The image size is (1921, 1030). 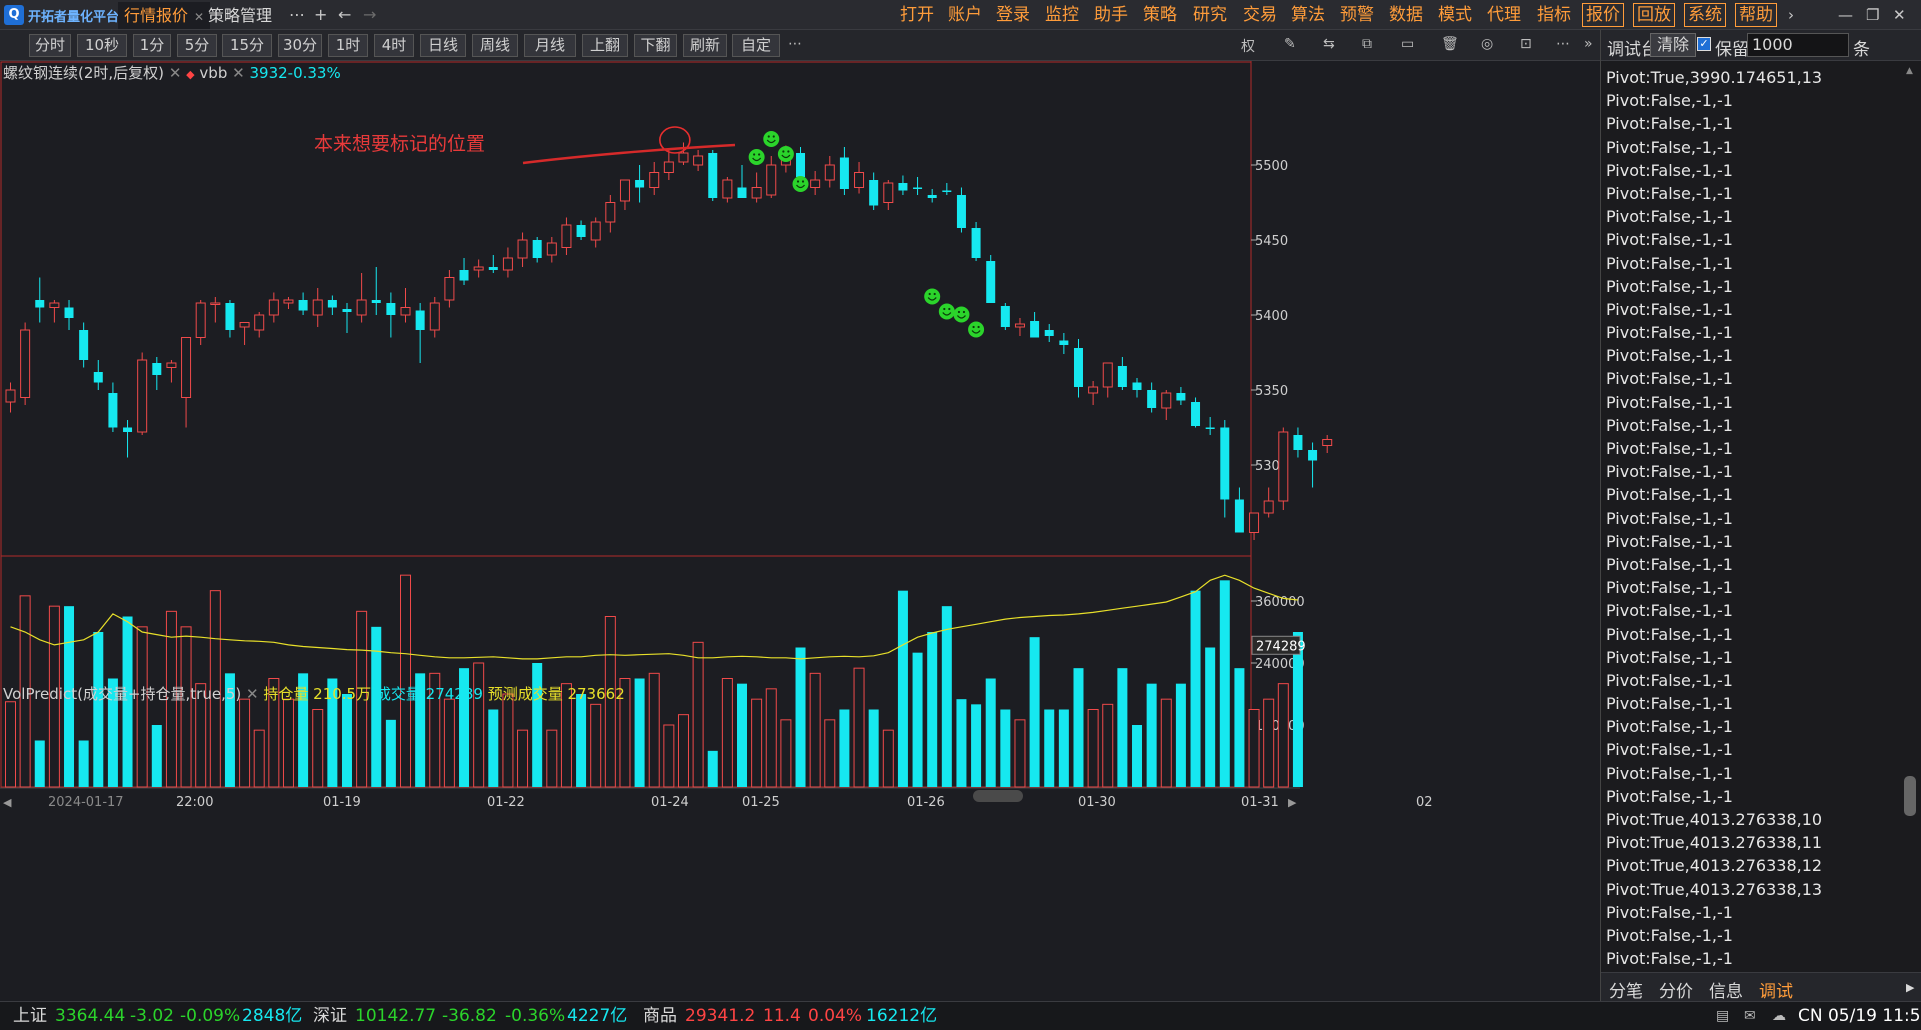 I want to click on menu-item: 模式, so click(x=1455, y=15).